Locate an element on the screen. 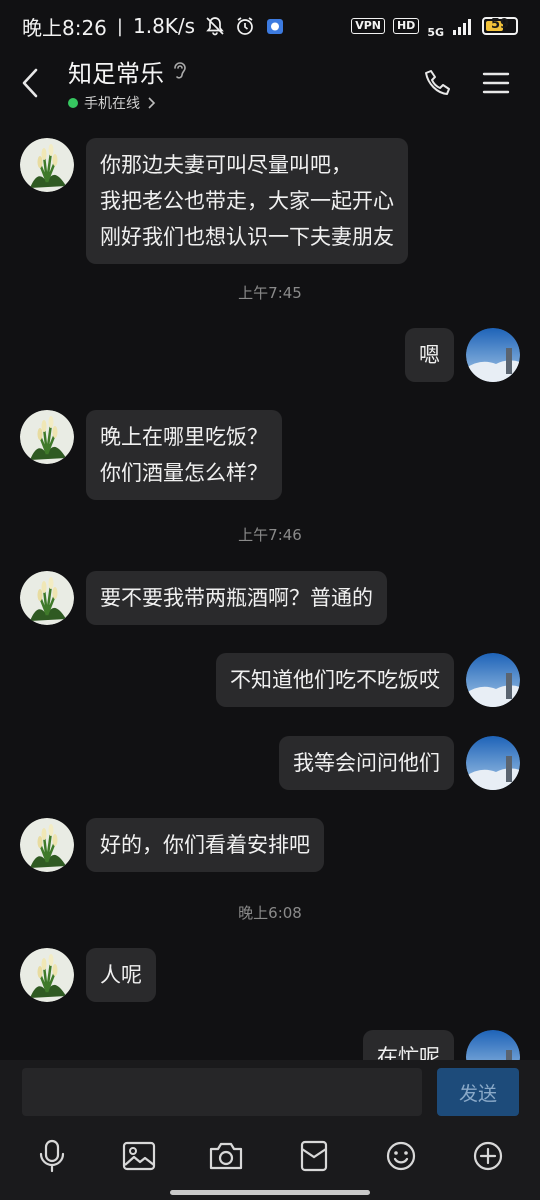 The image size is (540, 1200). message-bubble: 我等会问问他们 is located at coordinates (366, 763).